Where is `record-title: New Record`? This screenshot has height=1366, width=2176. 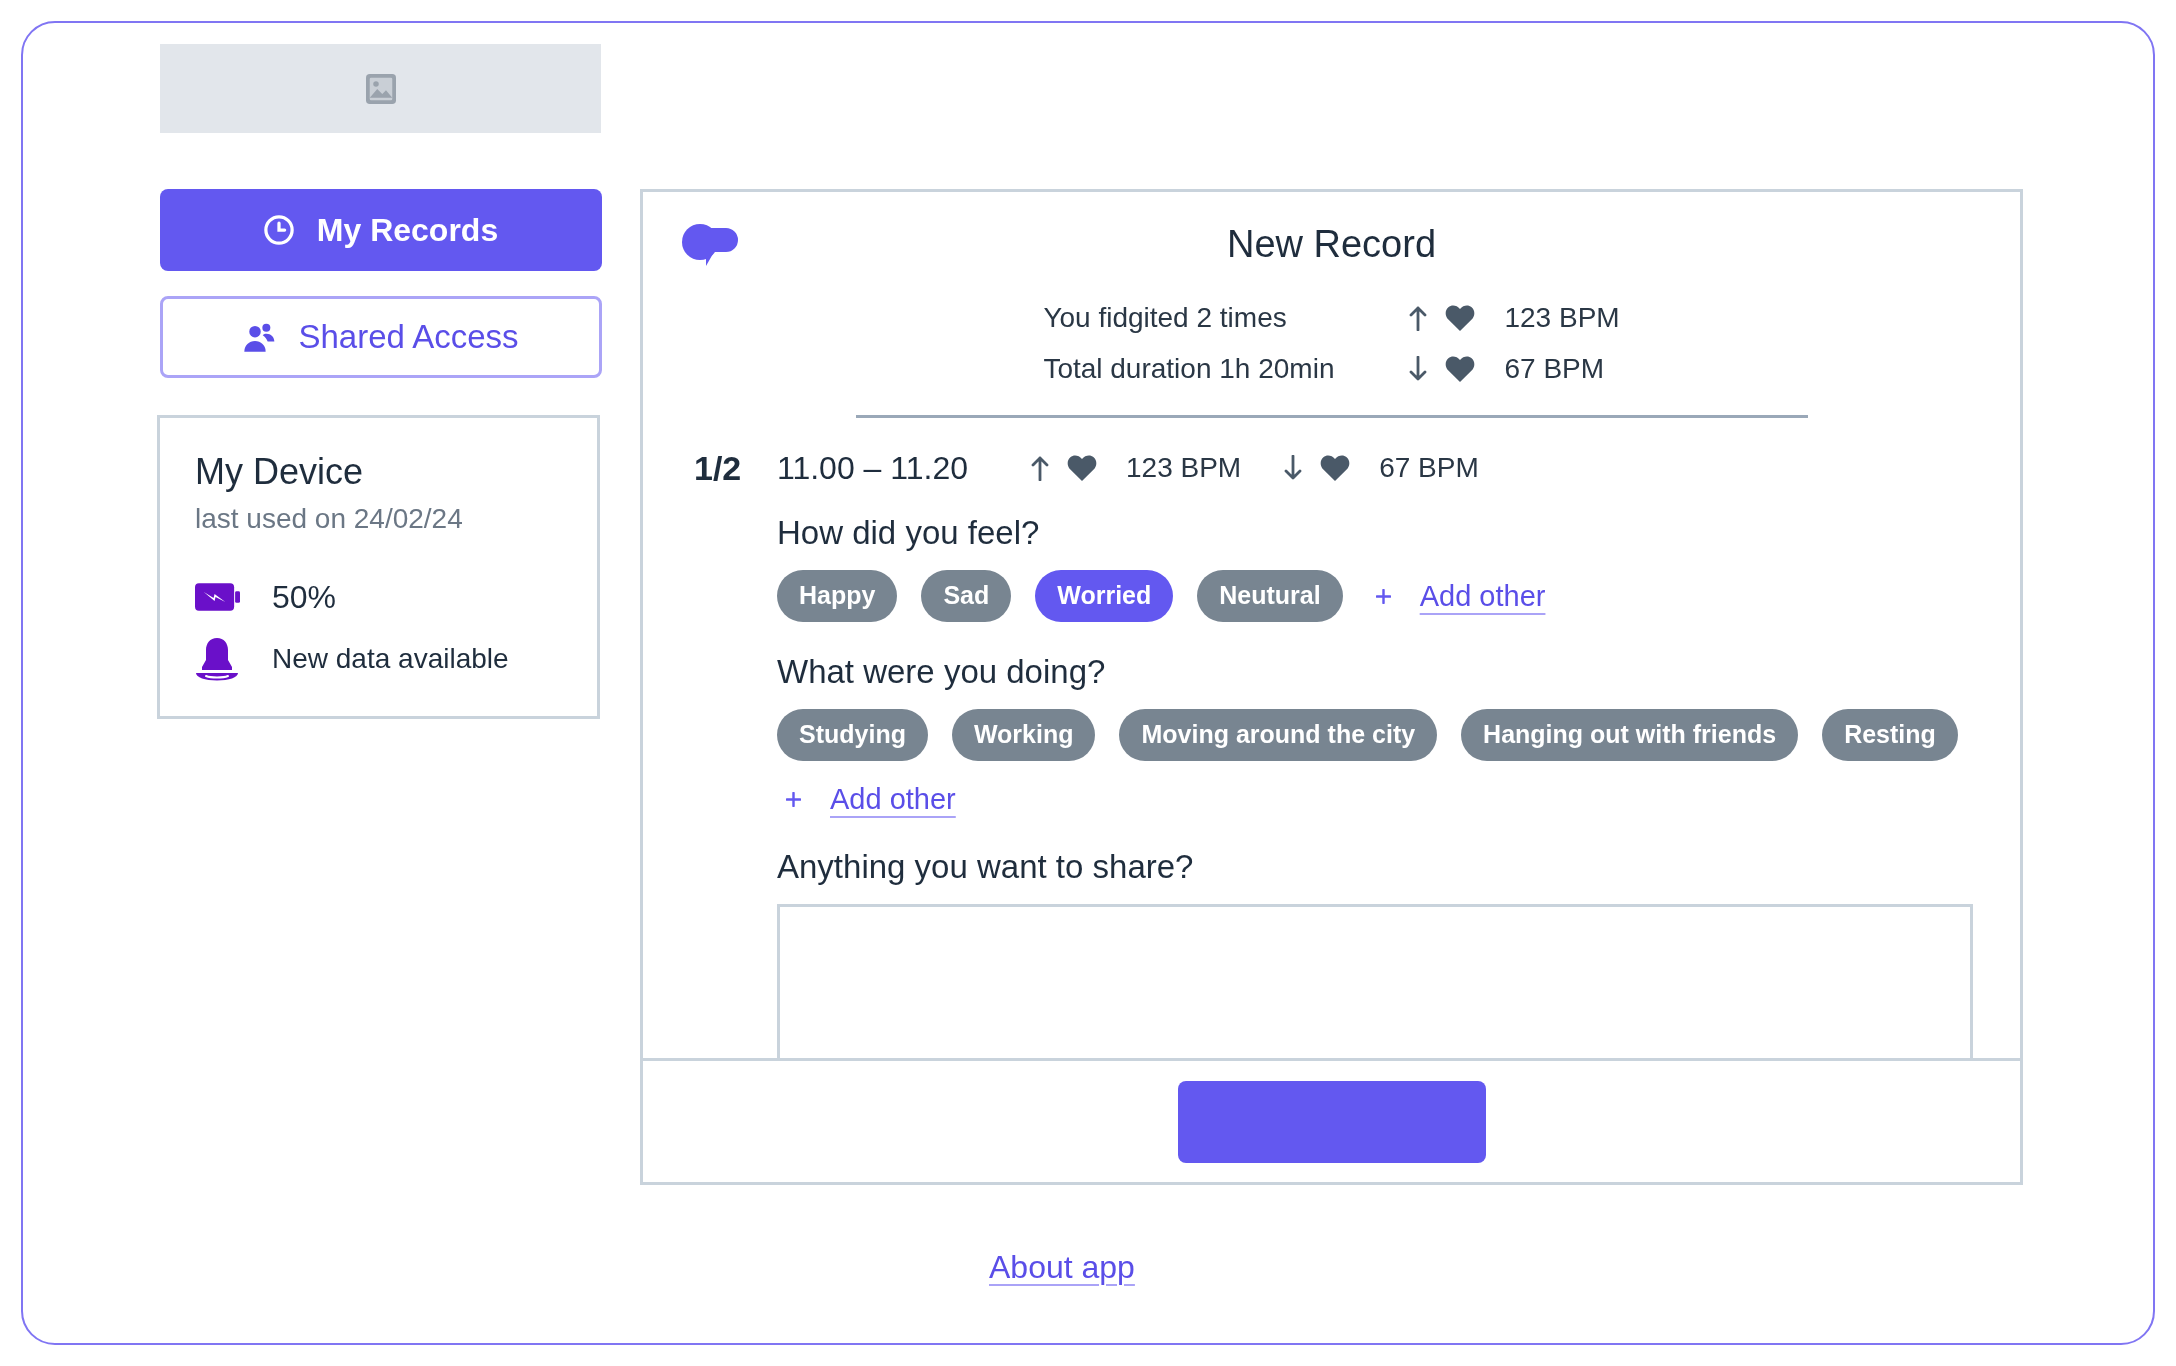
record-title: New Record is located at coordinates (1331, 244).